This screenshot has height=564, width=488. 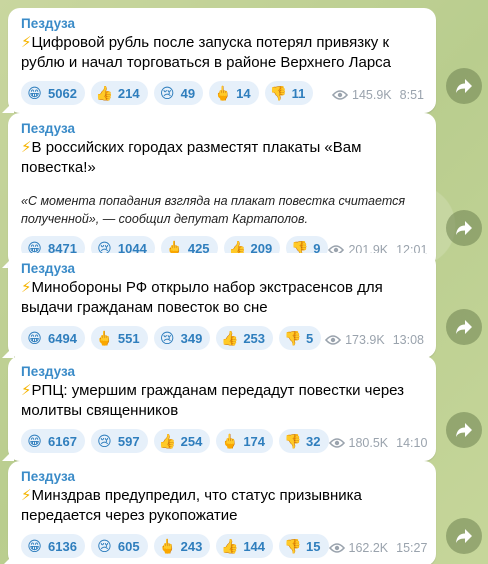 What do you see at coordinates (412, 548) in the screenshot?
I see `message-time: 15:27` at bounding box center [412, 548].